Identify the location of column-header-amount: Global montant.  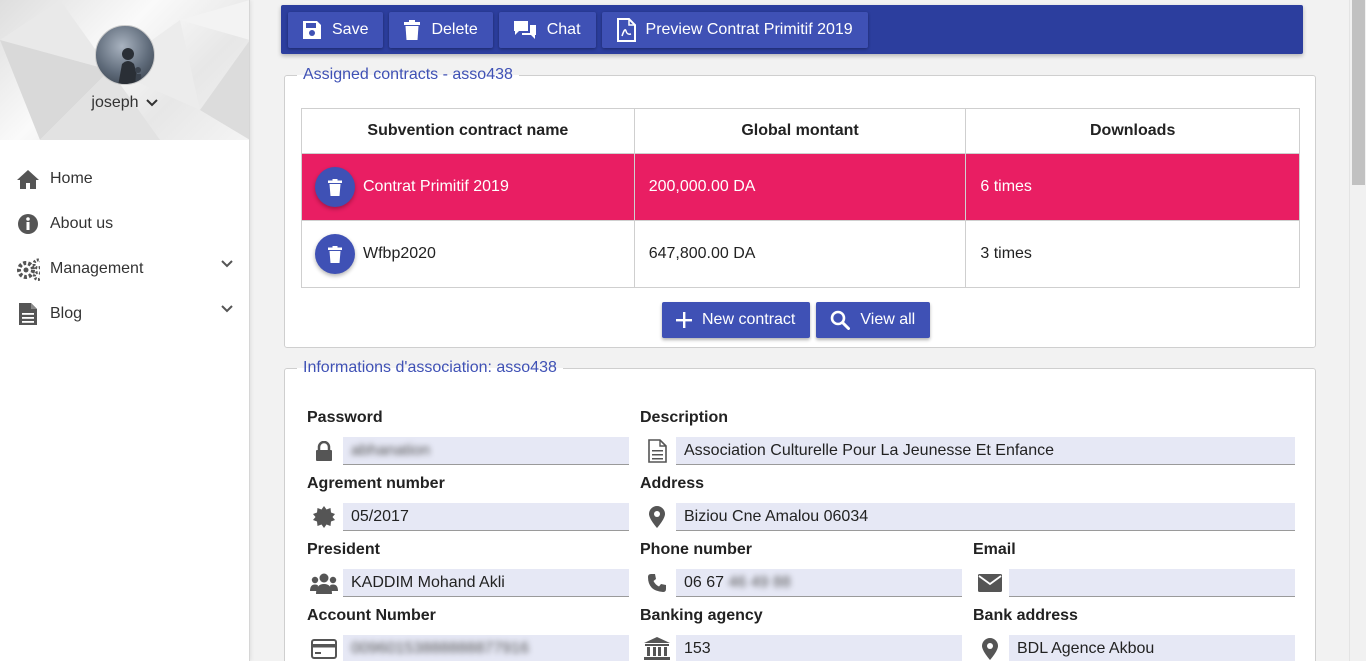
(800, 131).